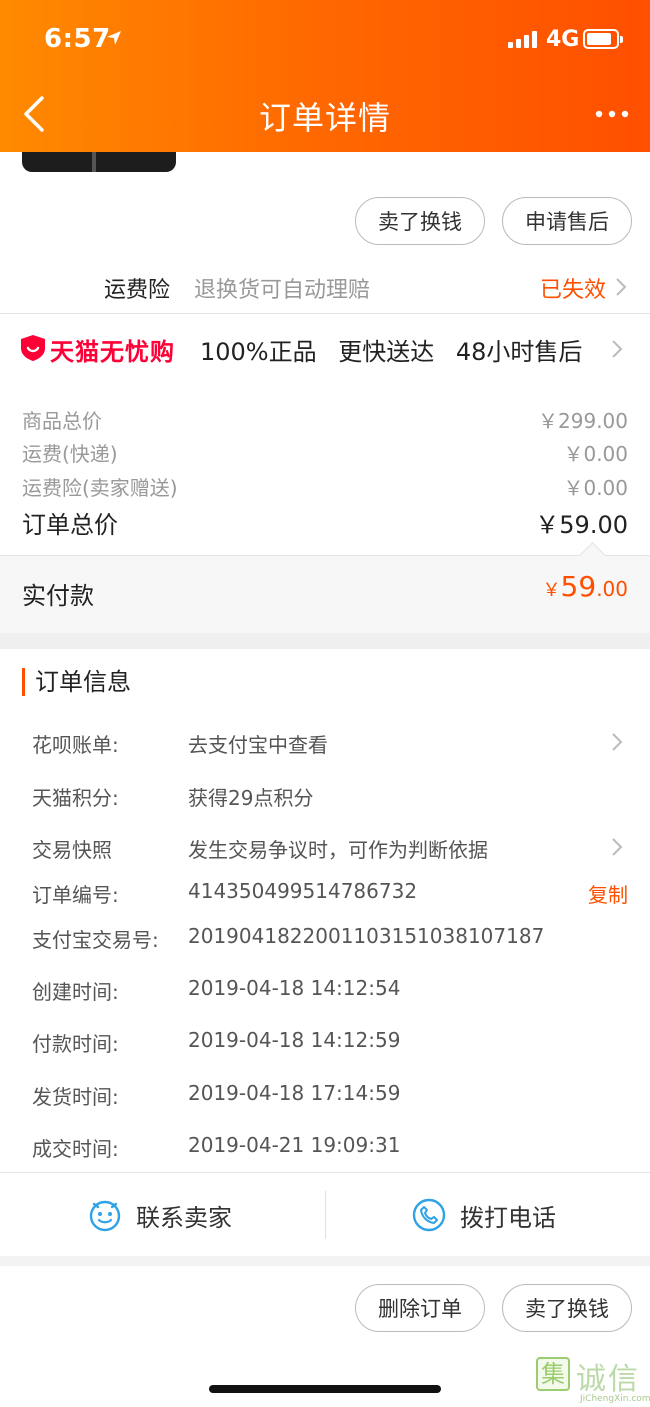 The width and height of the screenshot is (650, 1407). I want to click on watermark-url: JiChengXin.com, so click(615, 1399).